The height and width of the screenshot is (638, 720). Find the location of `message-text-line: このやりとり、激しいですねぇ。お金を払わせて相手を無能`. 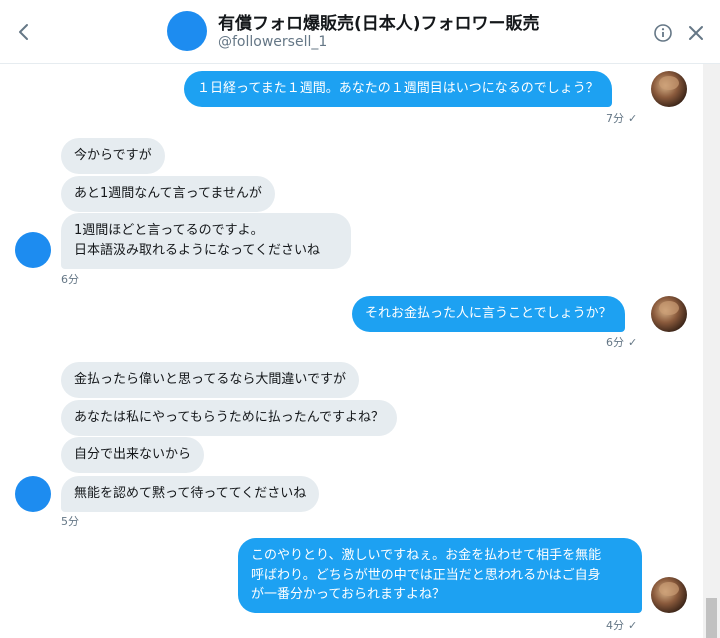

message-text-line: このやりとり、激しいですねぇ。お金を払わせて相手を無能 is located at coordinates (426, 555).